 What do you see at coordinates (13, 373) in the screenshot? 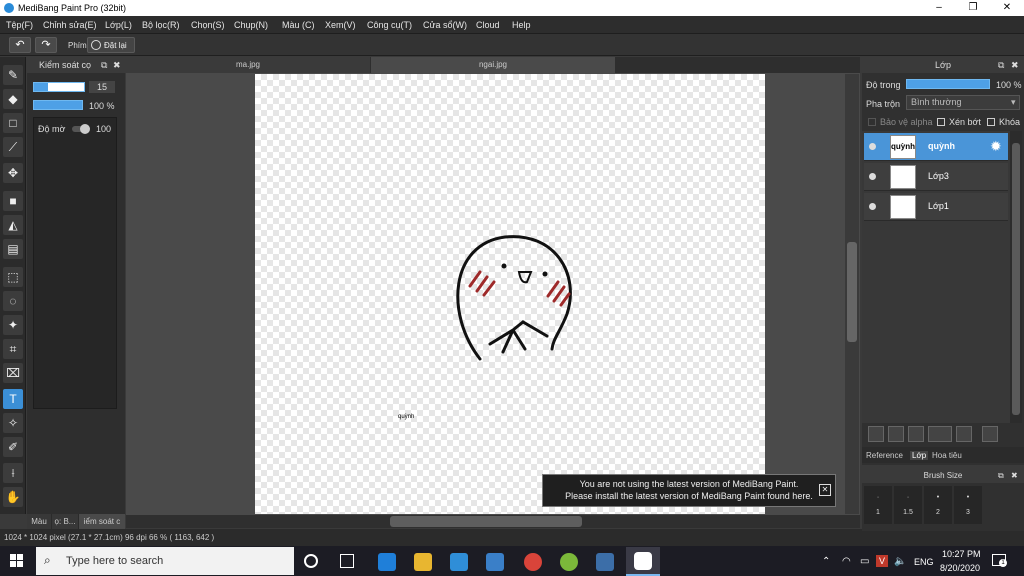
I see `select-eraser-icon: ⌧` at bounding box center [13, 373].